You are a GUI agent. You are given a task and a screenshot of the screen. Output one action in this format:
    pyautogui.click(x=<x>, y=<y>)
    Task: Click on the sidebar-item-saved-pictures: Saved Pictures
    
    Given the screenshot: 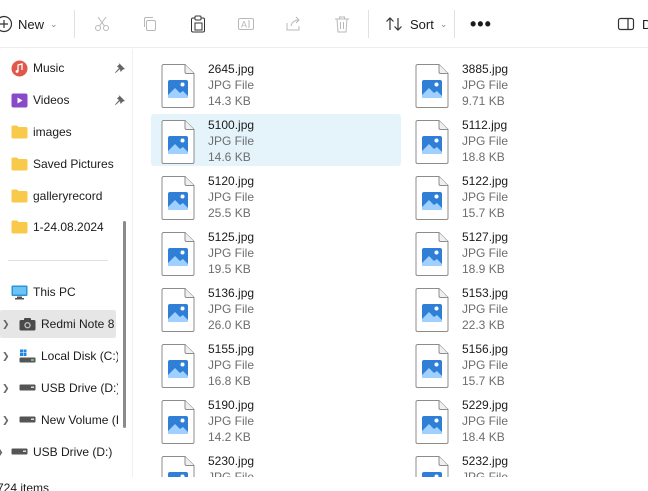 What is the action you would take?
    pyautogui.click(x=69, y=164)
    